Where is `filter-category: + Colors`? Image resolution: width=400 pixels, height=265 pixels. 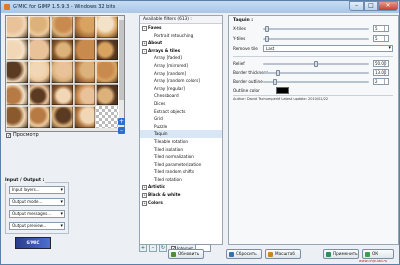 filter-category: + Colors is located at coordinates (181, 203).